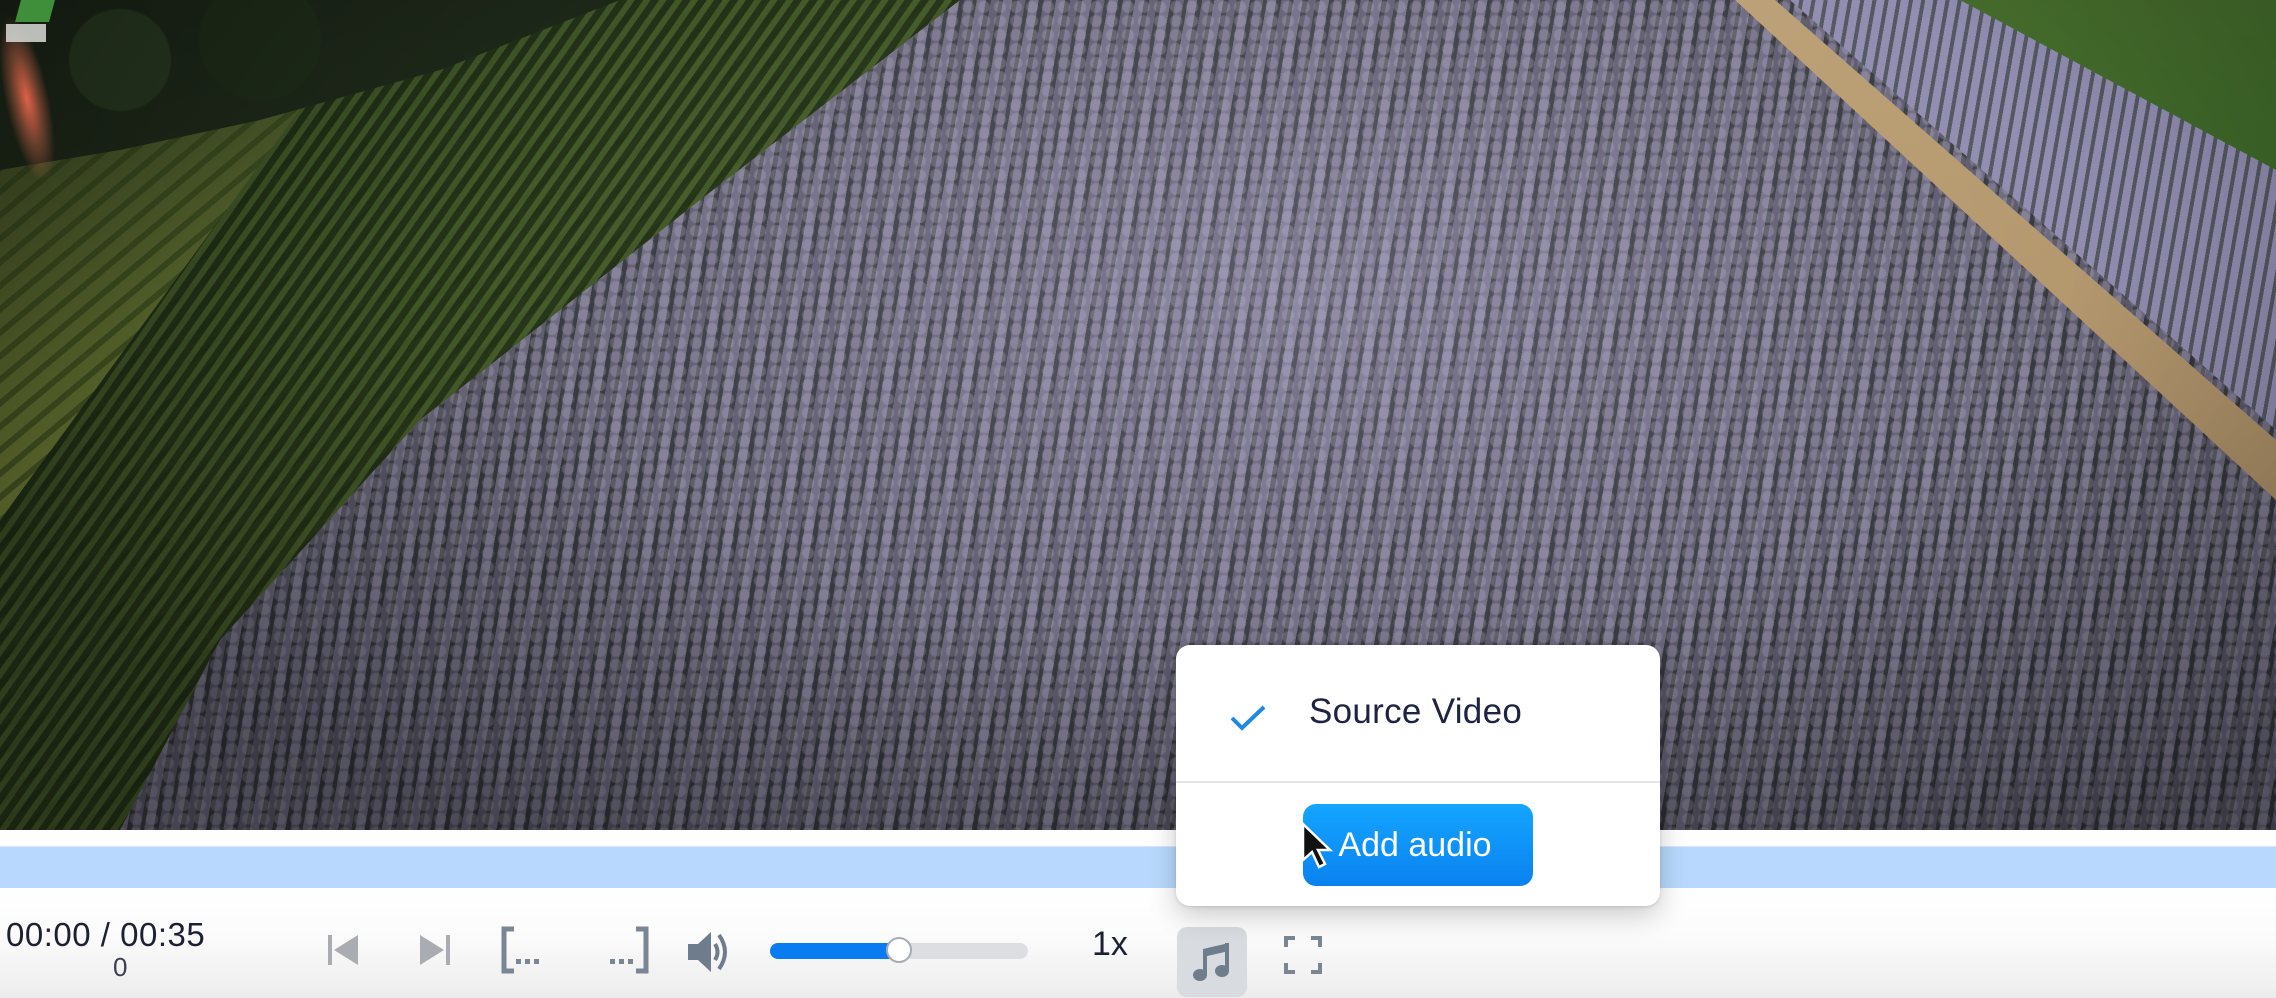  I want to click on mark-out-bracket-icon, so click(629, 950).